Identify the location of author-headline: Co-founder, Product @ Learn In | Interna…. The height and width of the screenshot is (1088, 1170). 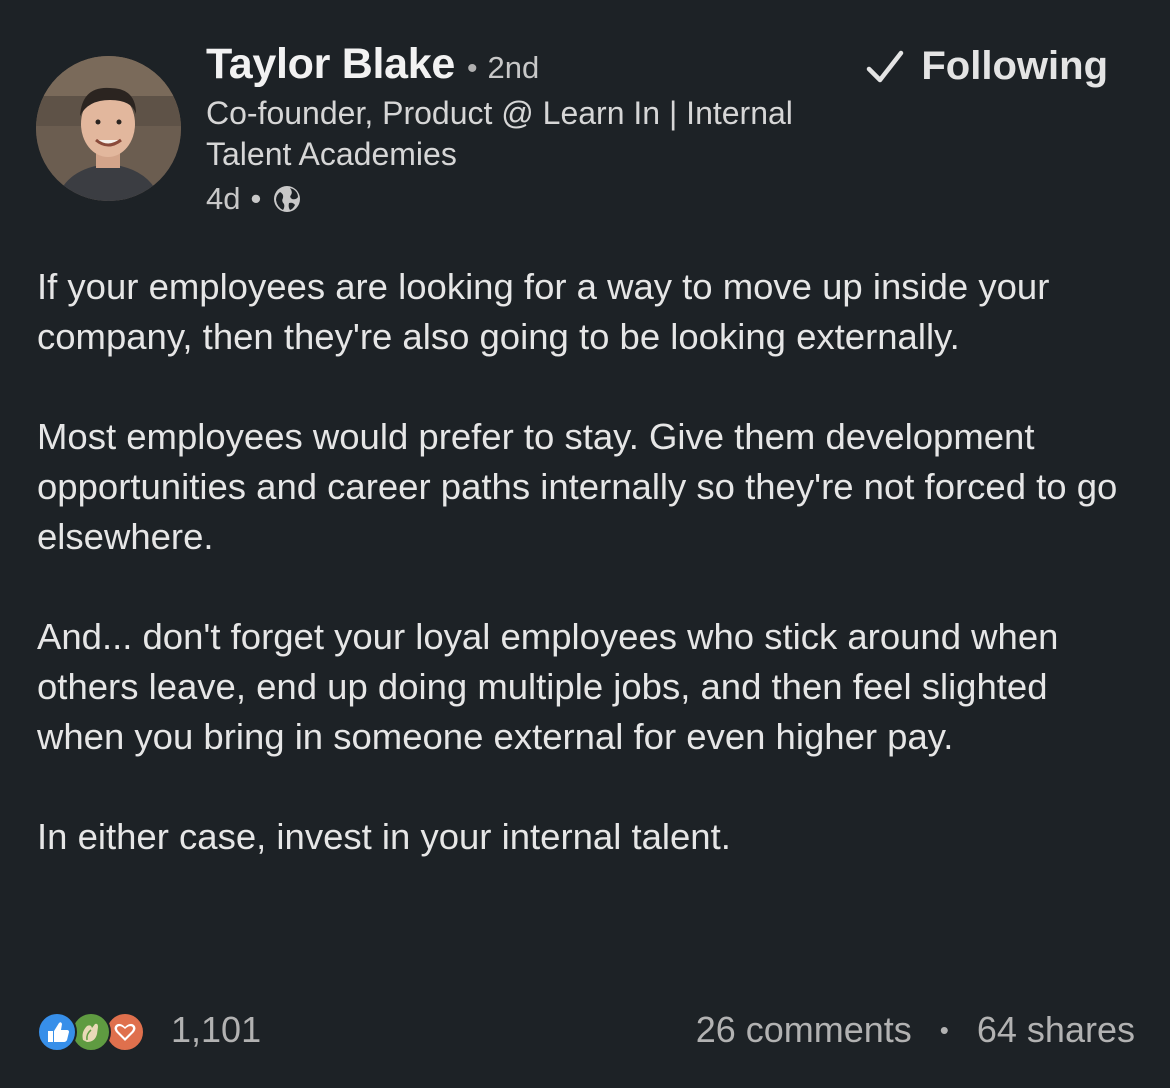
(499, 133).